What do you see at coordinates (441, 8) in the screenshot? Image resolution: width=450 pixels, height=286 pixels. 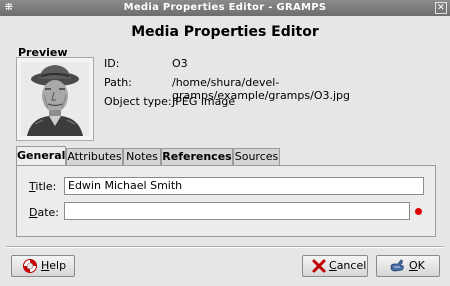 I see `close-icon: ✕` at bounding box center [441, 8].